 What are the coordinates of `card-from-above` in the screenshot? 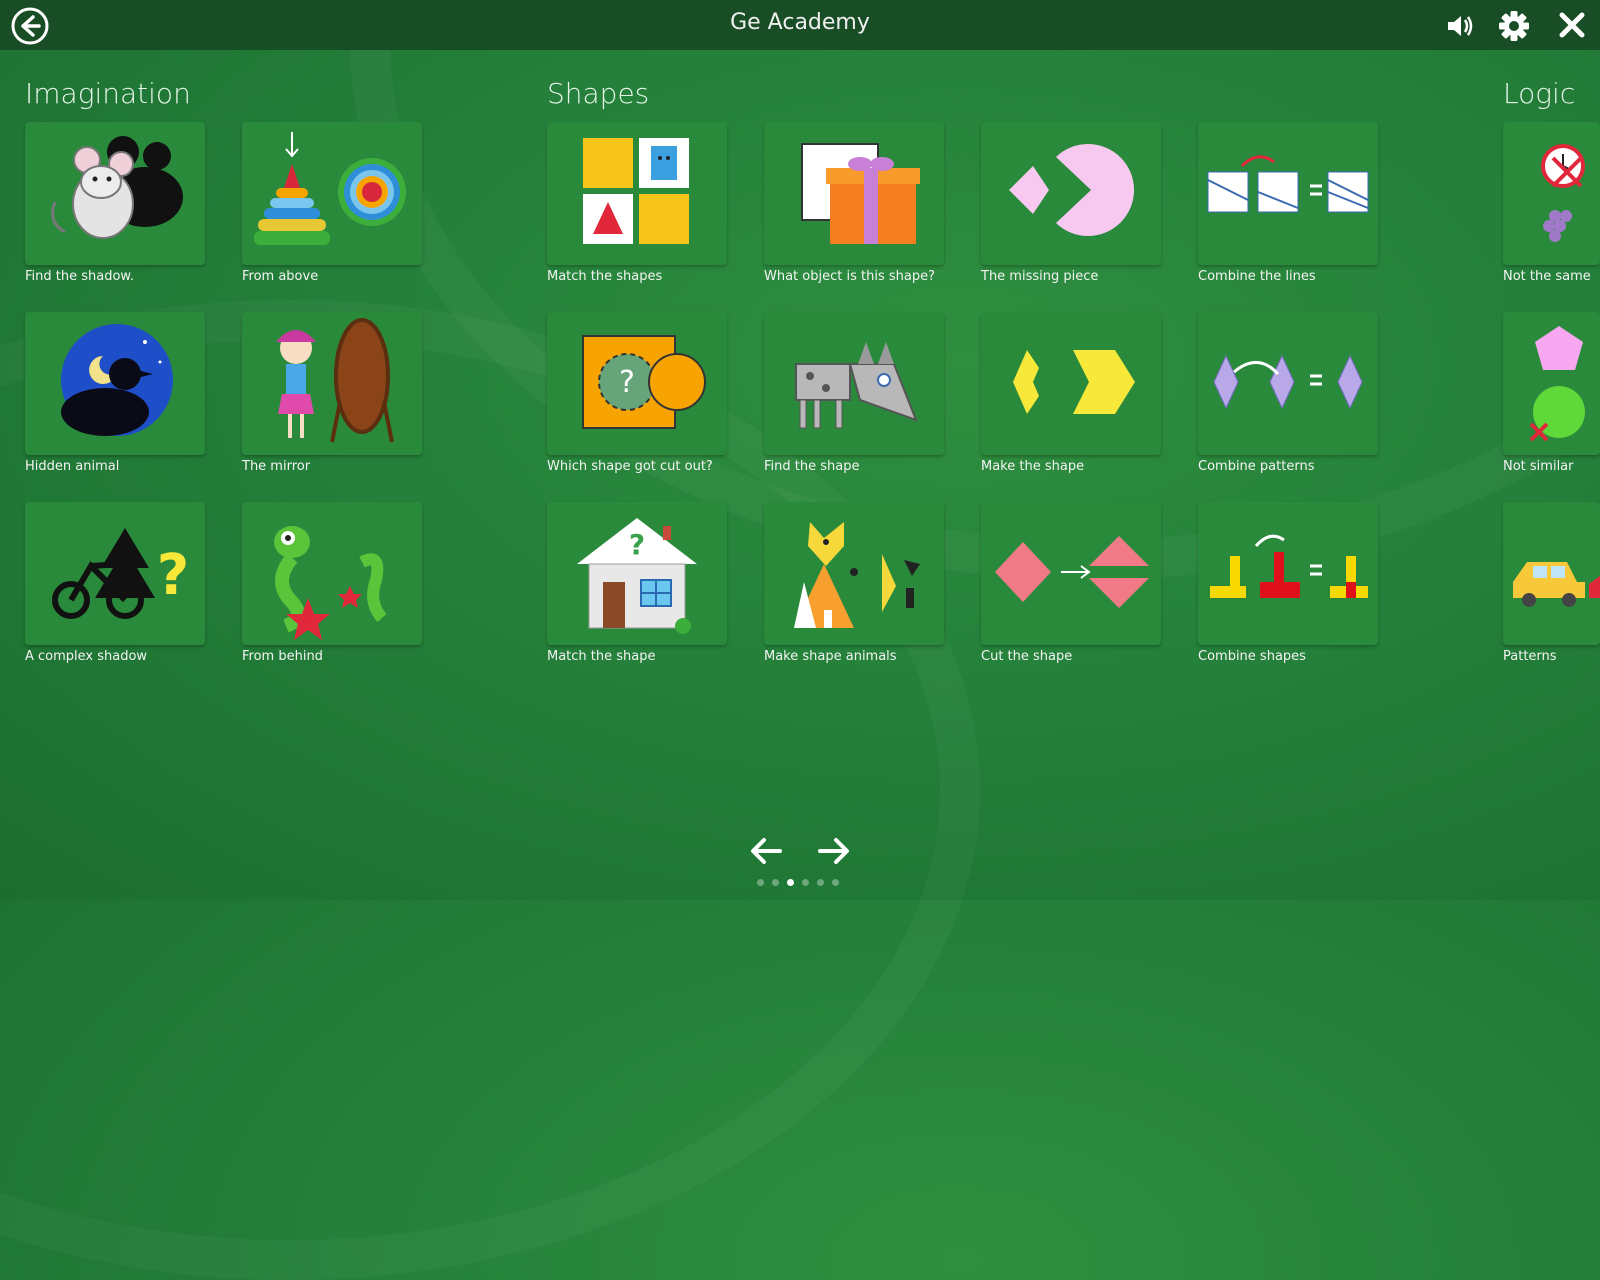 It's located at (332, 193).